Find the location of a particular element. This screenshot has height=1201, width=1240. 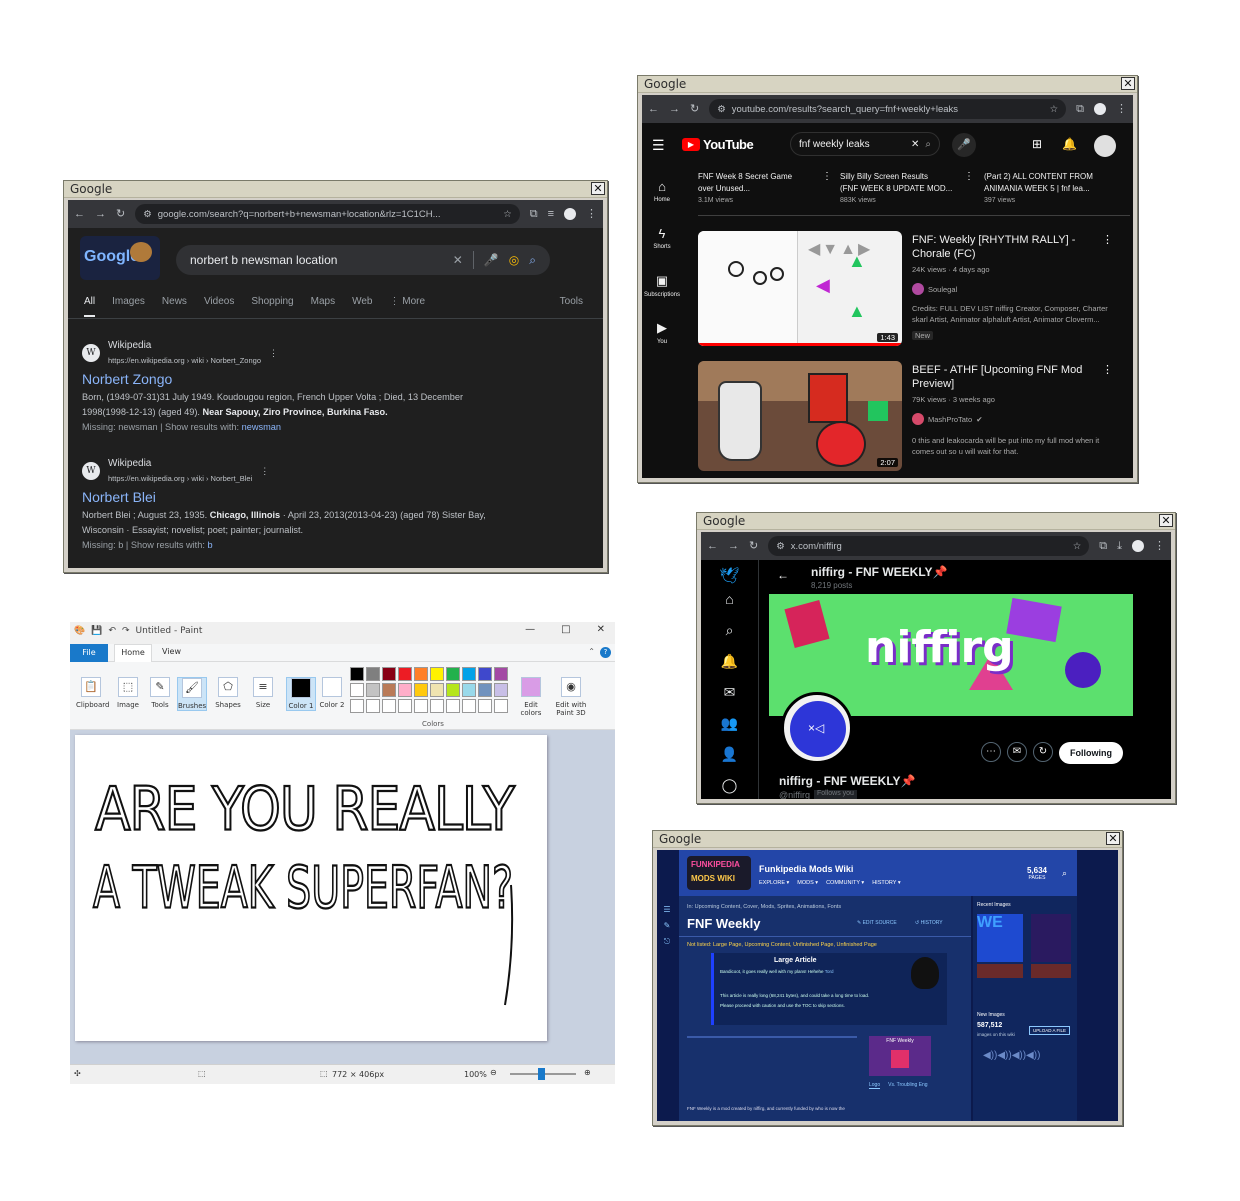

size-button: ≡ Size is located at coordinates (263, 693).